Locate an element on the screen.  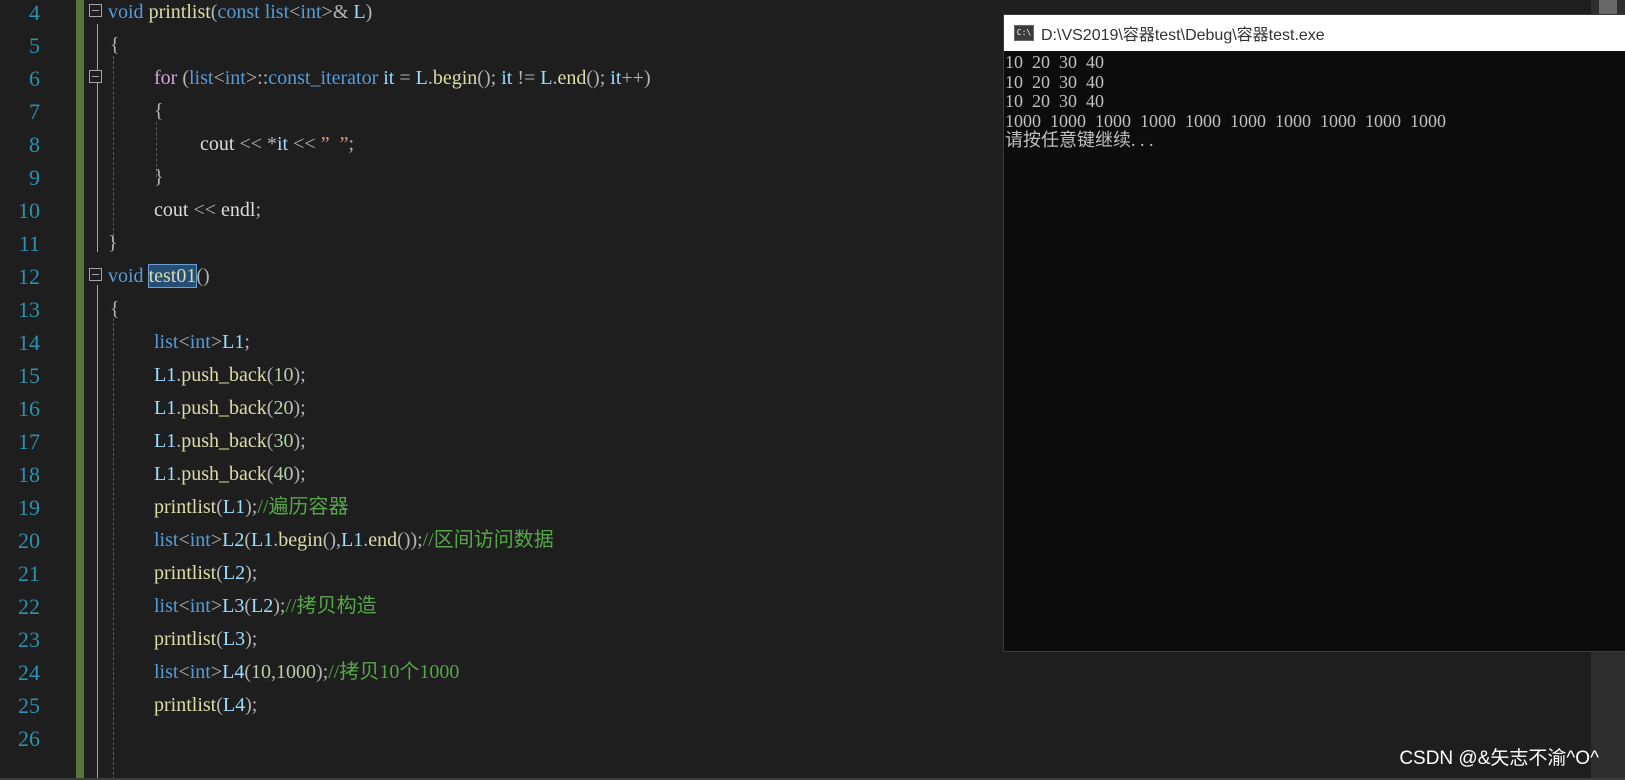
line-number: 7 is located at coordinates (34, 111).